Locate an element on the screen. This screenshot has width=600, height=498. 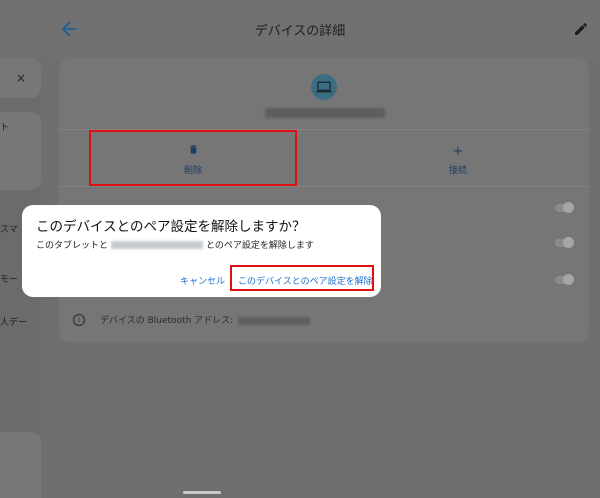
confirm-highlight-annotation is located at coordinates (302, 278).